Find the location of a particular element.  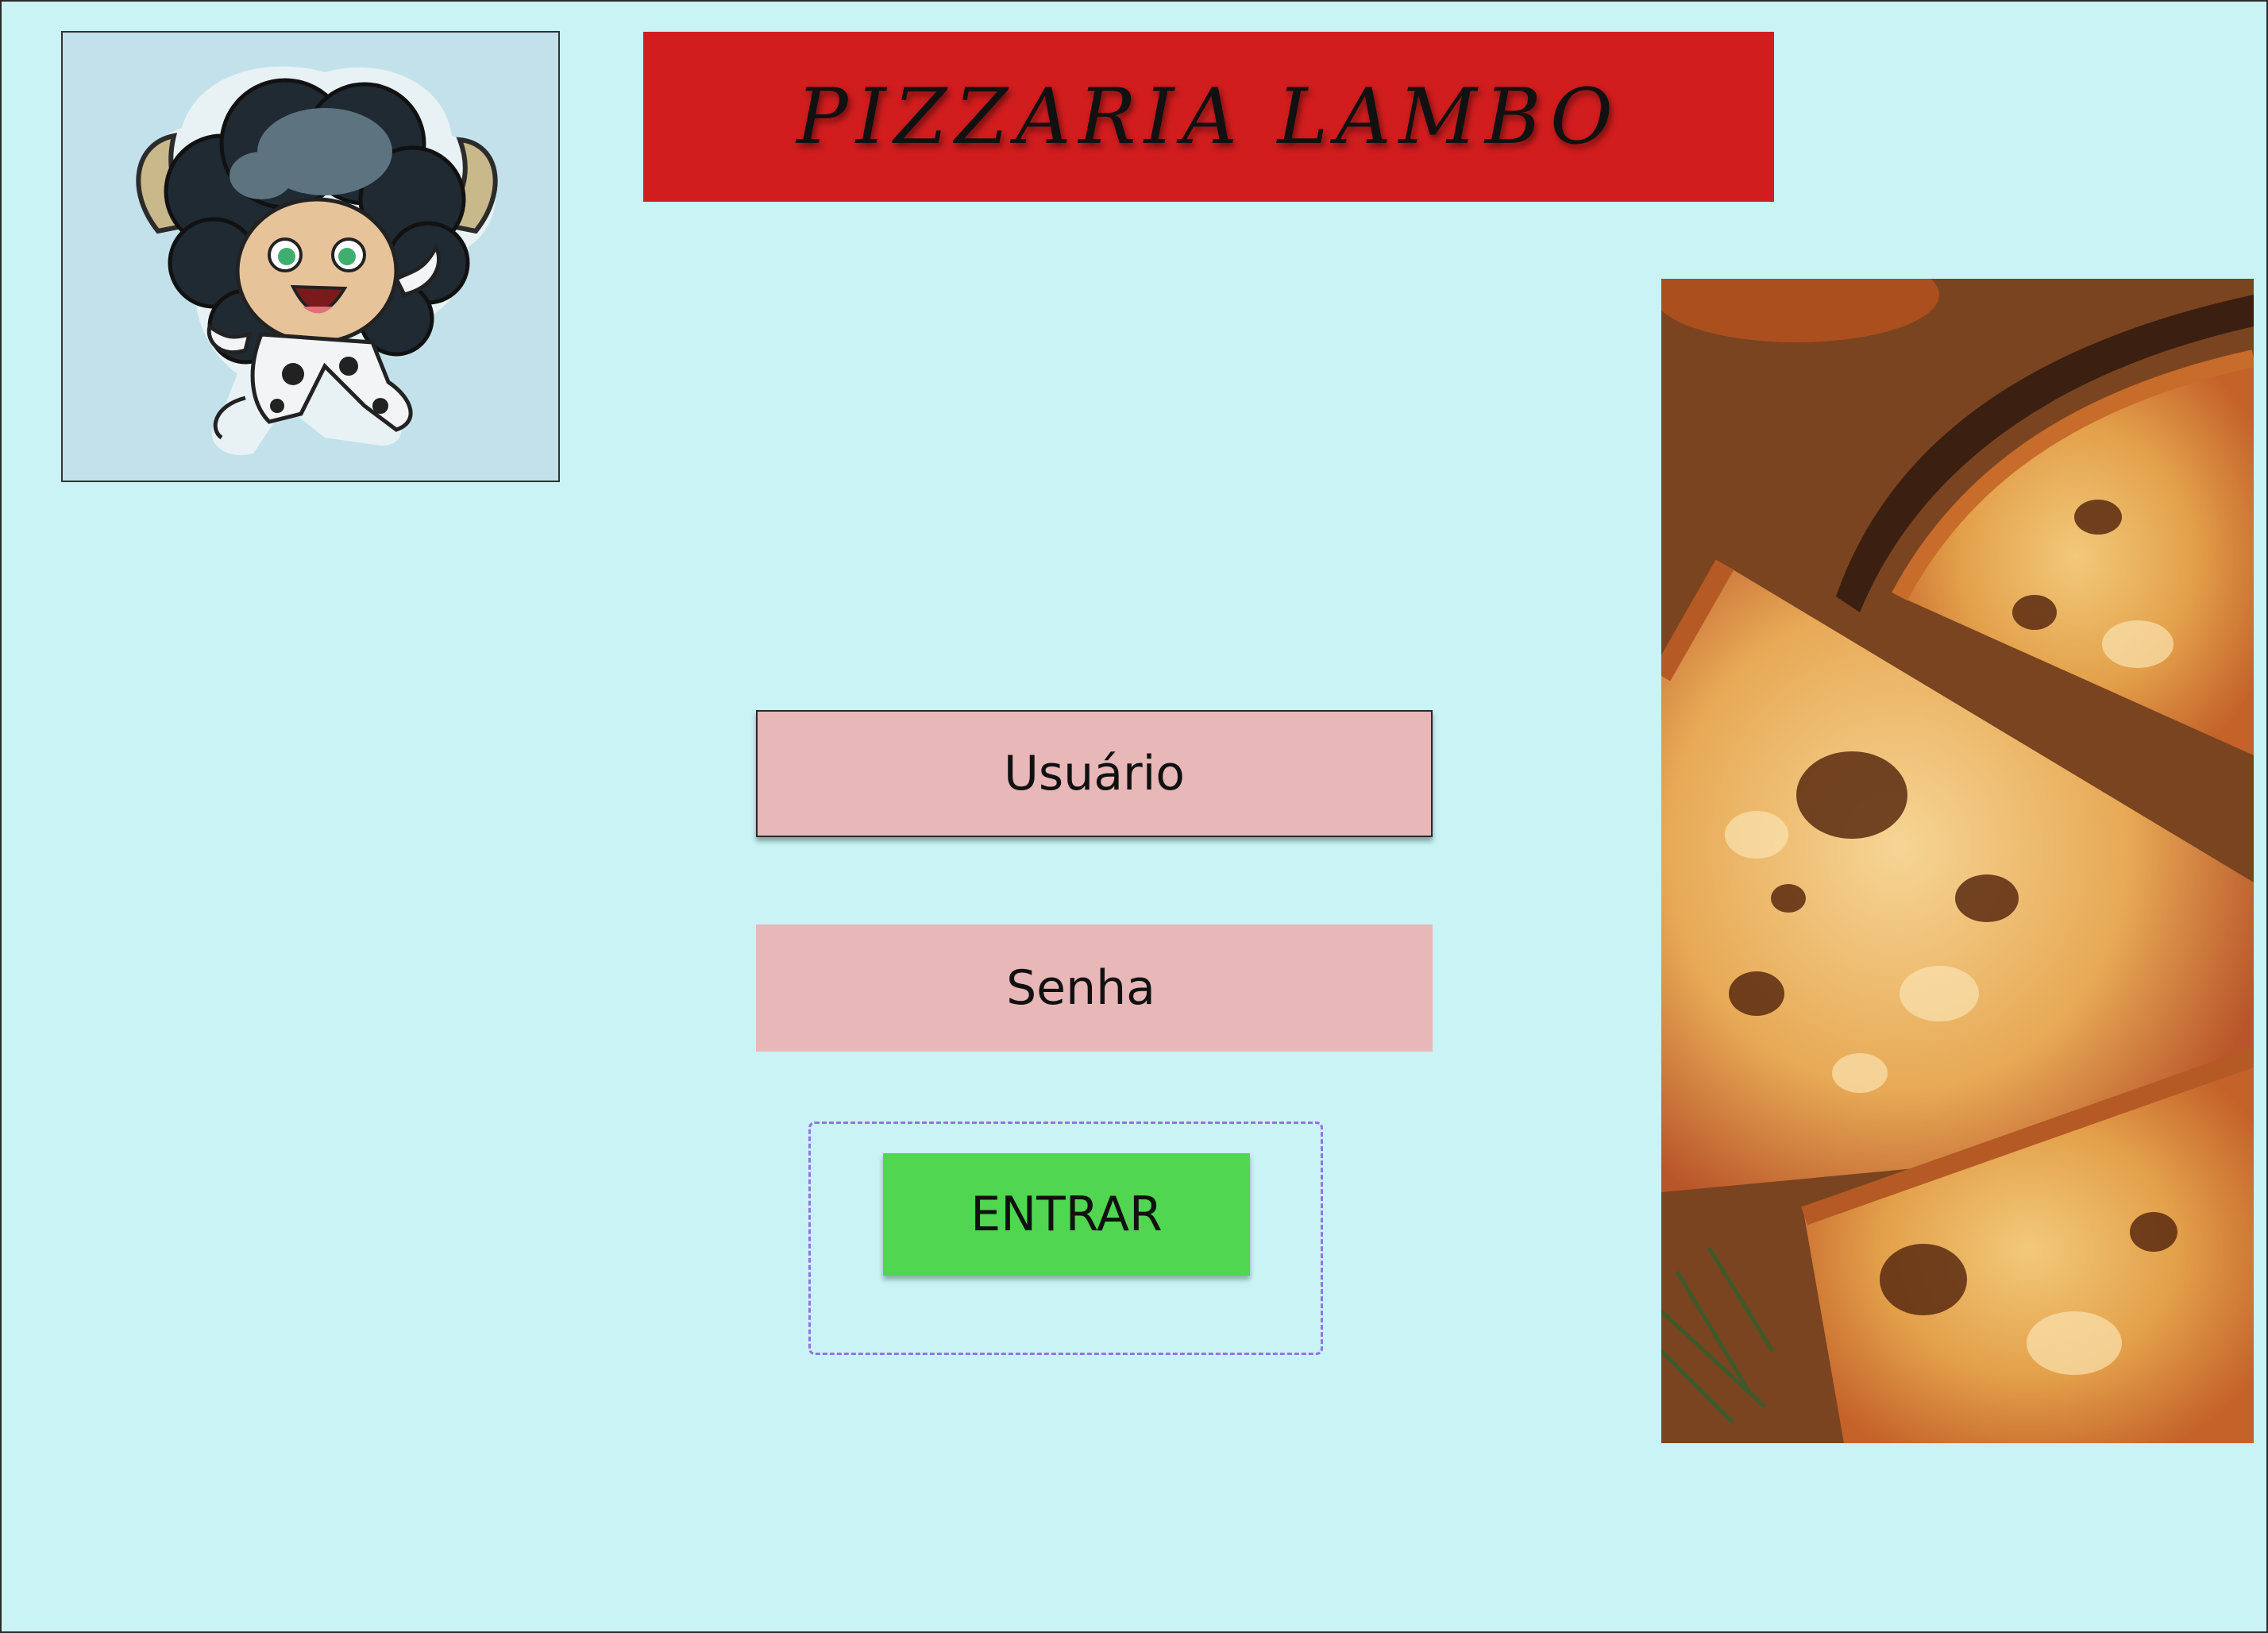

enter-button-label: ENTRAR is located at coordinates (1066, 1214).